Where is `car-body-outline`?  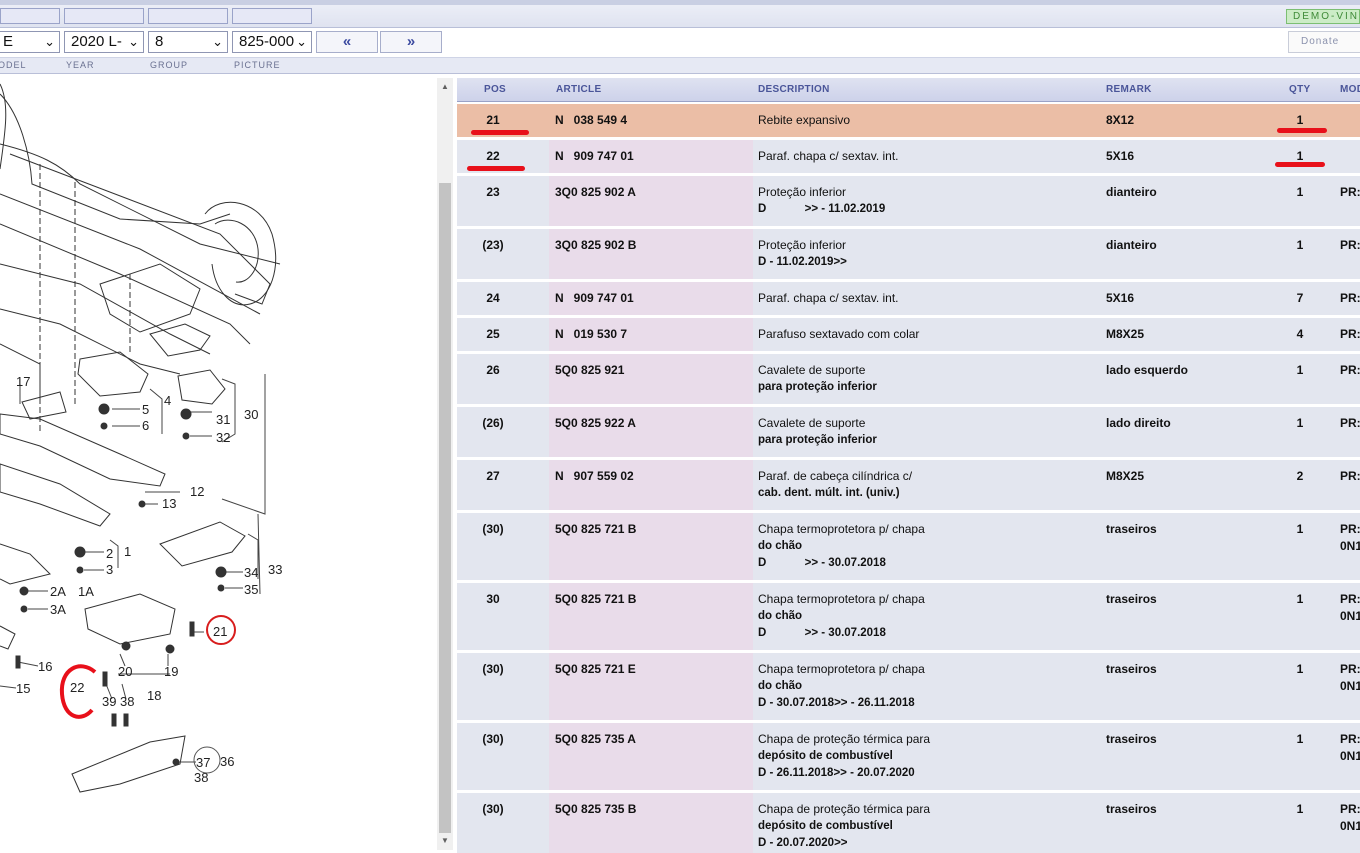 car-body-outline is located at coordinates (140, 258).